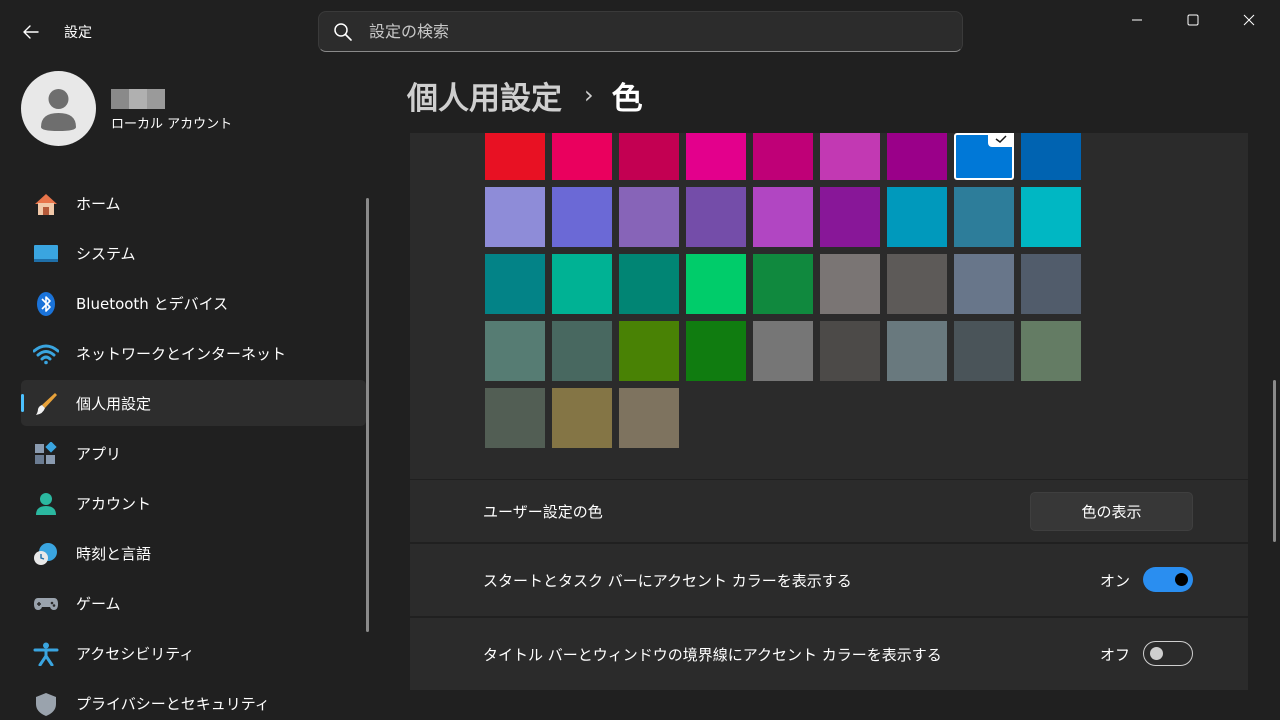 The width and height of the screenshot is (1280, 720). What do you see at coordinates (78, 33) in the screenshot?
I see `app-title: 設定` at bounding box center [78, 33].